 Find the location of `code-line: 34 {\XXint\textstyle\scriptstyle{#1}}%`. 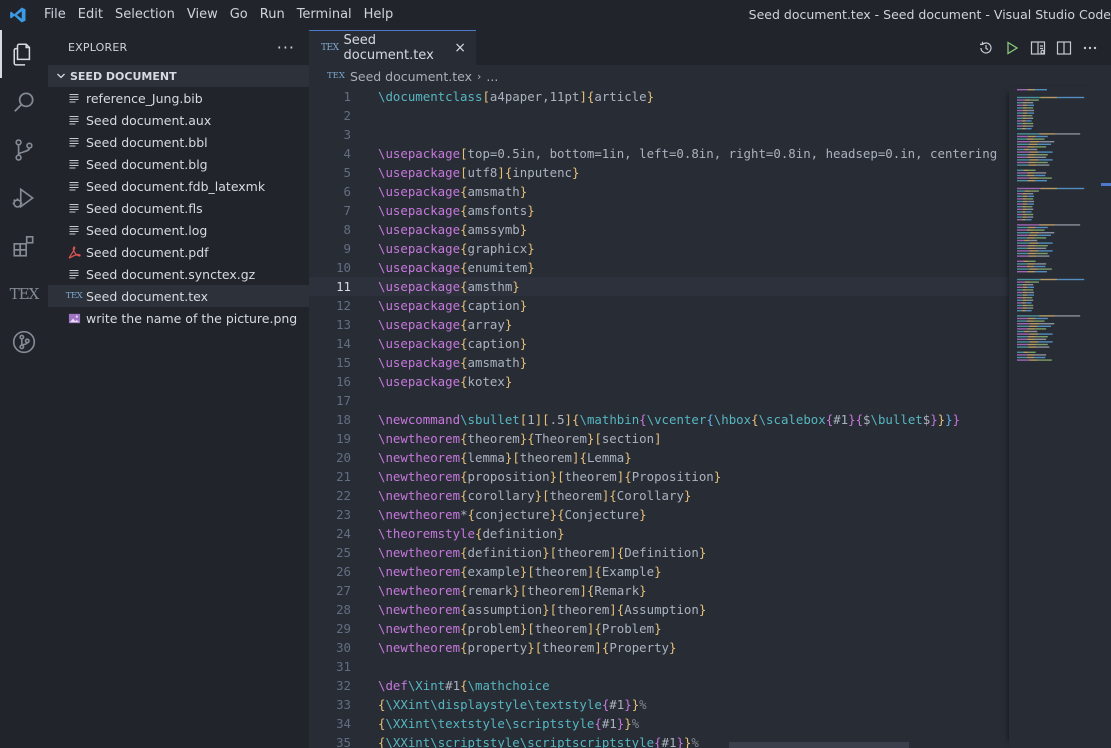

code-line: 34 {\XXint\textstyle\scriptstyle{#1}}% is located at coordinates (659, 723).